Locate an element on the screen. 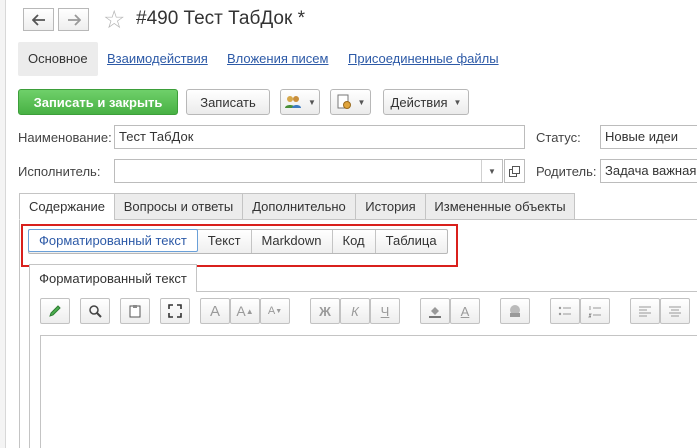  numbered-list-icon is located at coordinates (594, 312).